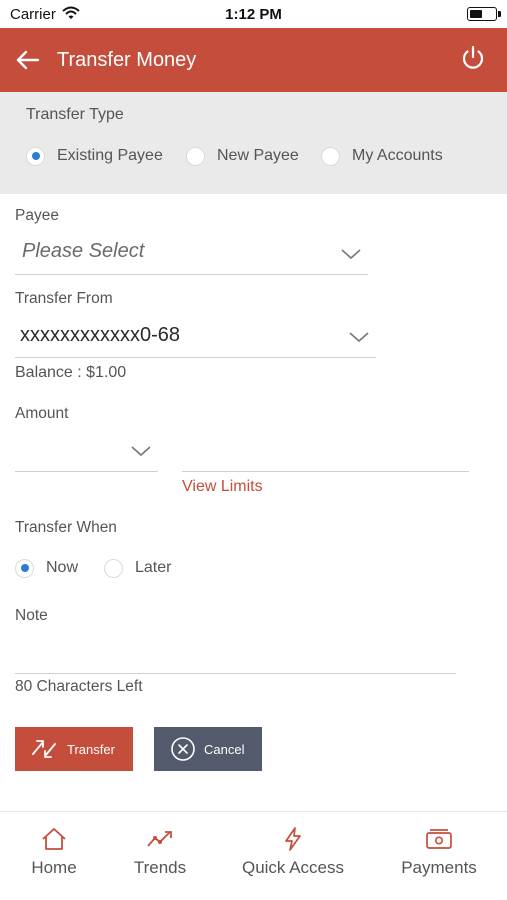 The height and width of the screenshot is (900, 507). Describe the element at coordinates (86, 471) in the screenshot. I see `currency-underline` at that location.